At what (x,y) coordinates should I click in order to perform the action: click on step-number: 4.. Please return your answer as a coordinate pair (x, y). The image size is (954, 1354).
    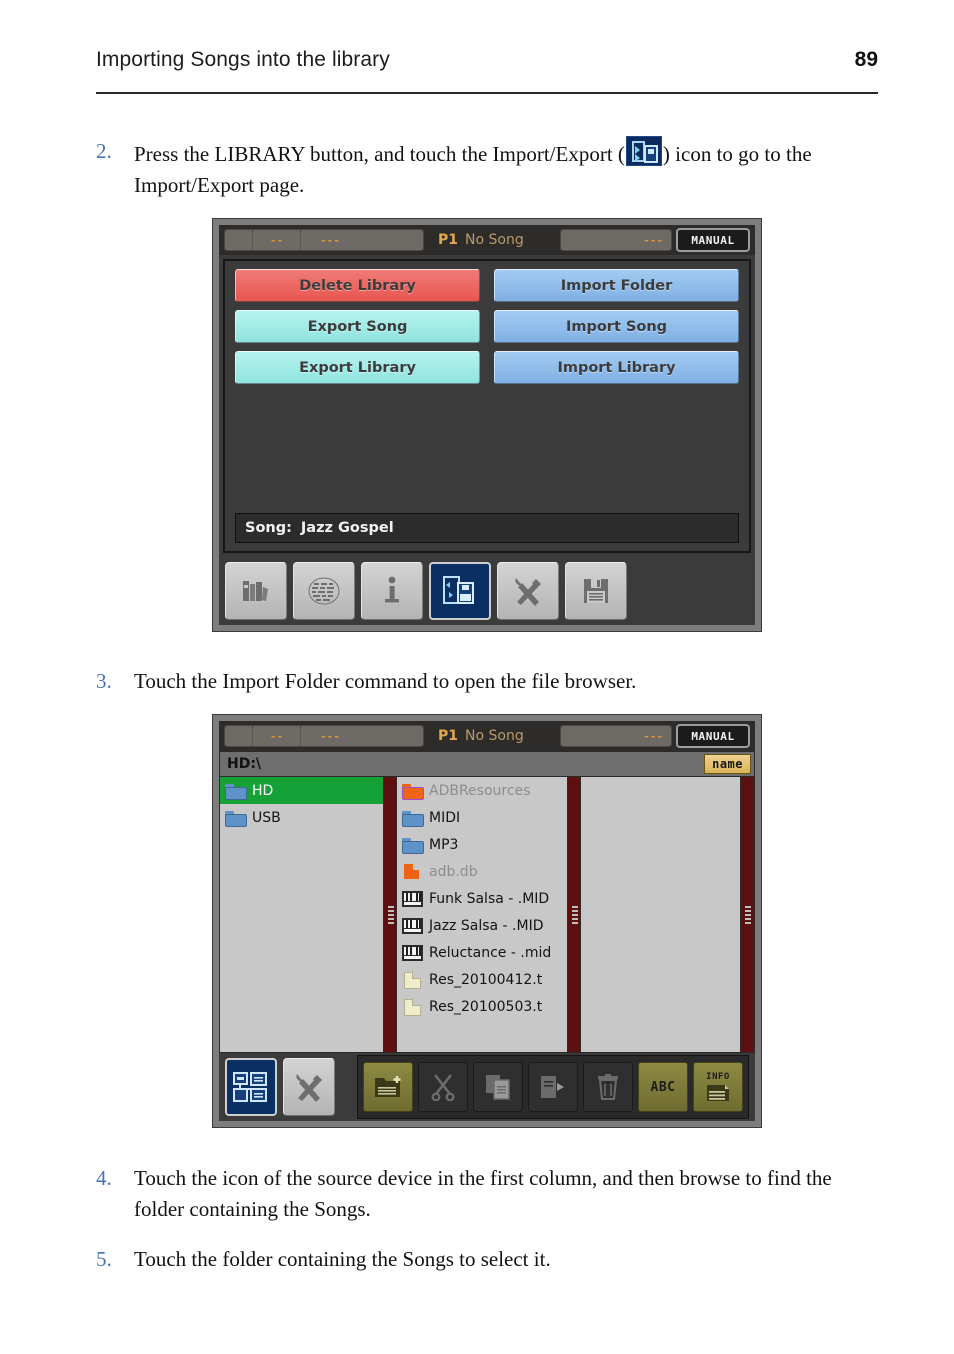
    Looking at the image, I should click on (104, 1178).